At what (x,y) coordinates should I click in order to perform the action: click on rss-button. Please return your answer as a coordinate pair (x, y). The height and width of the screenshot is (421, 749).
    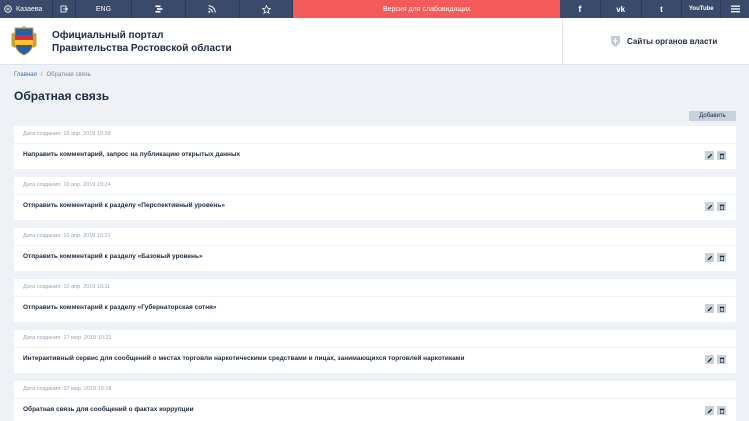
    Looking at the image, I should click on (213, 9).